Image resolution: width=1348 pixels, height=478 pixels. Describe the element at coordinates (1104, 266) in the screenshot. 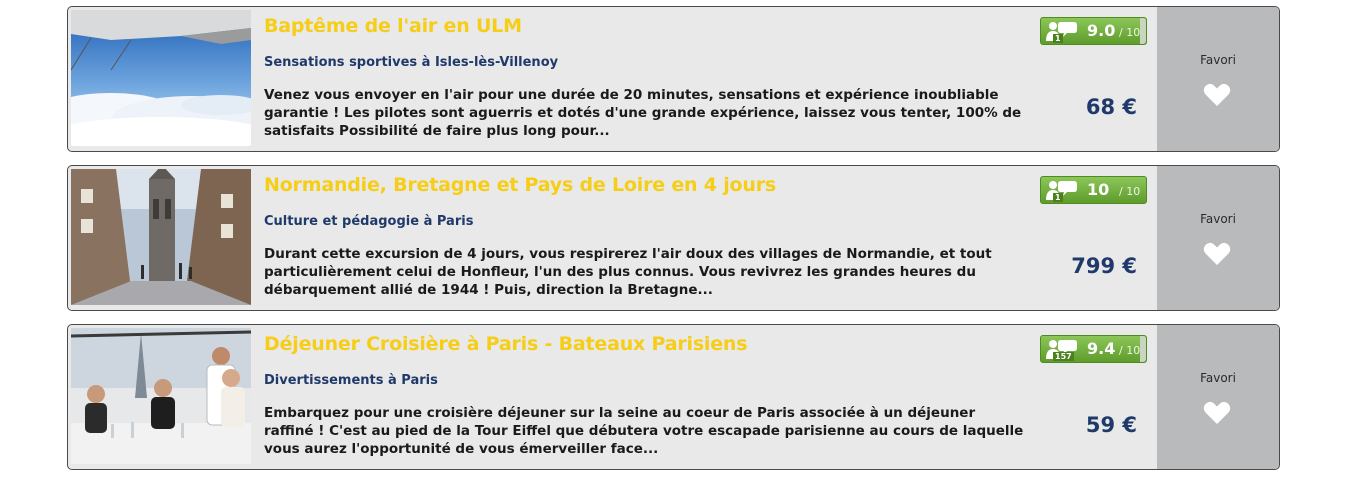

I see `listing-price: 799 €` at that location.